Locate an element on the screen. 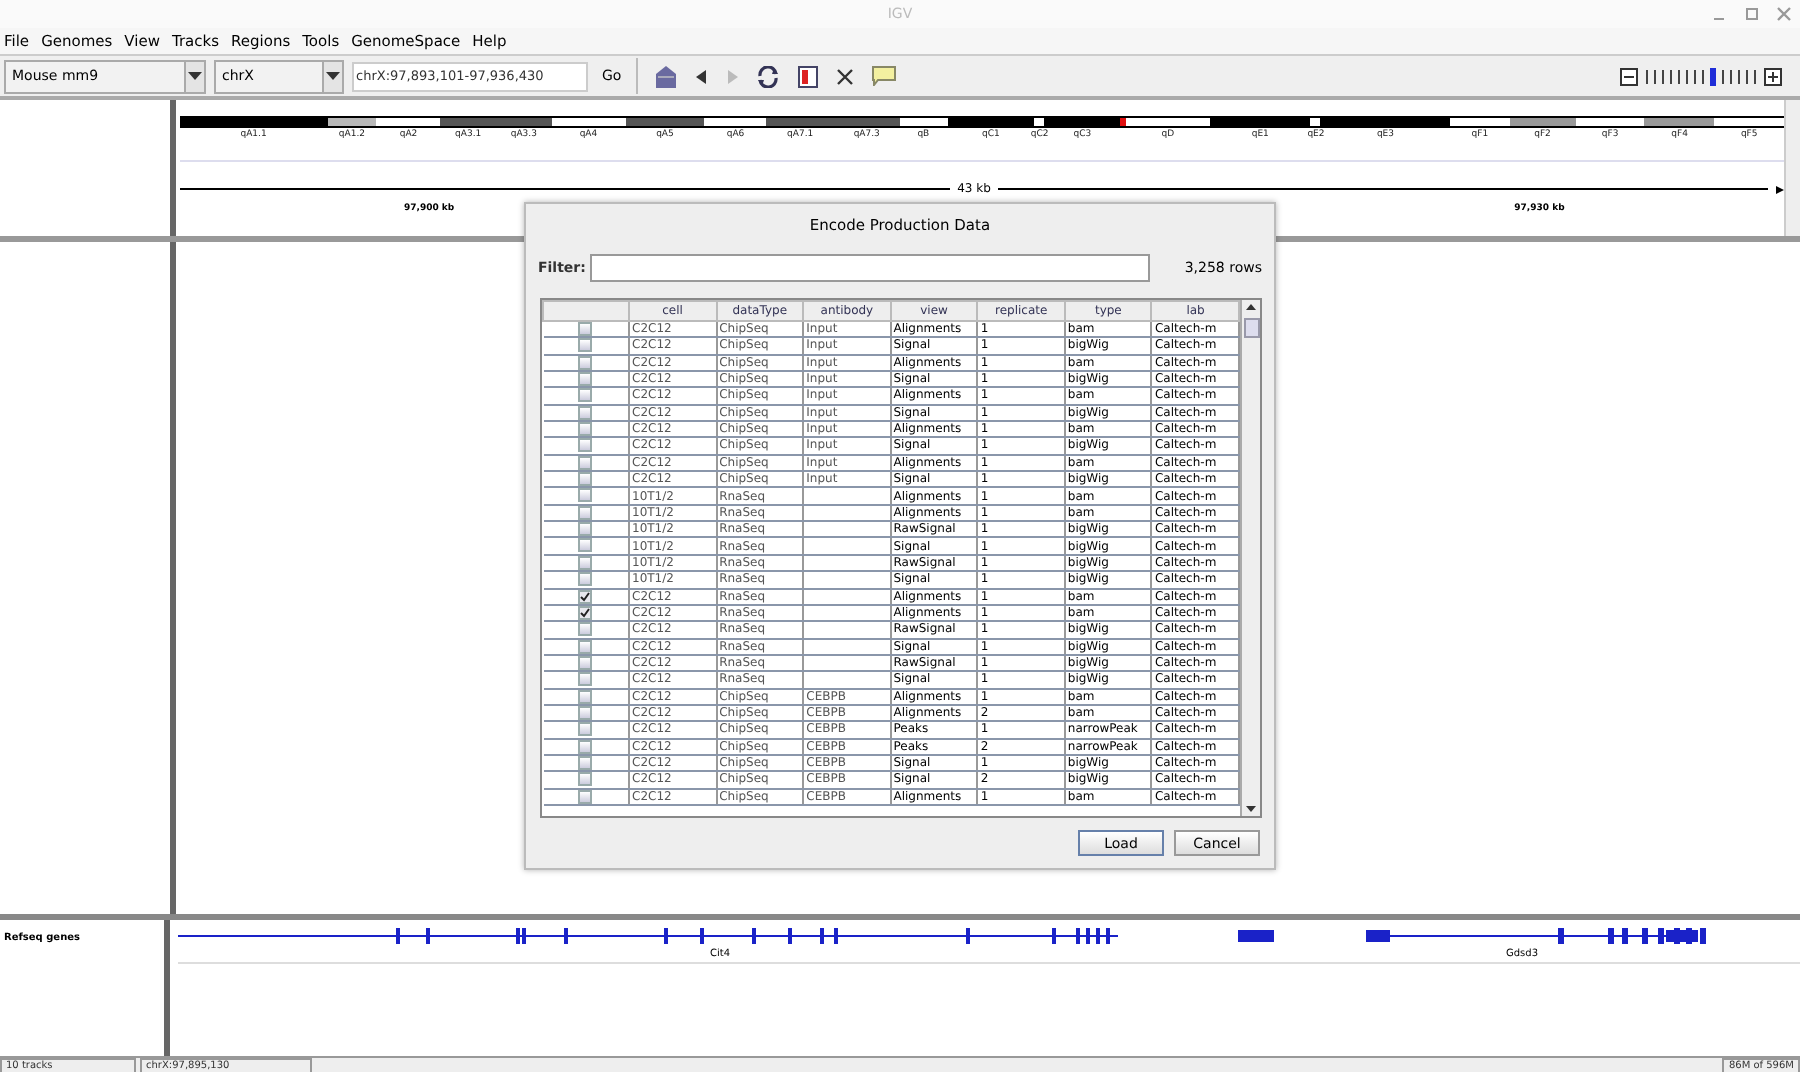 This screenshot has height=1072, width=1800. scrollbar-thumb is located at coordinates (1251, 328).